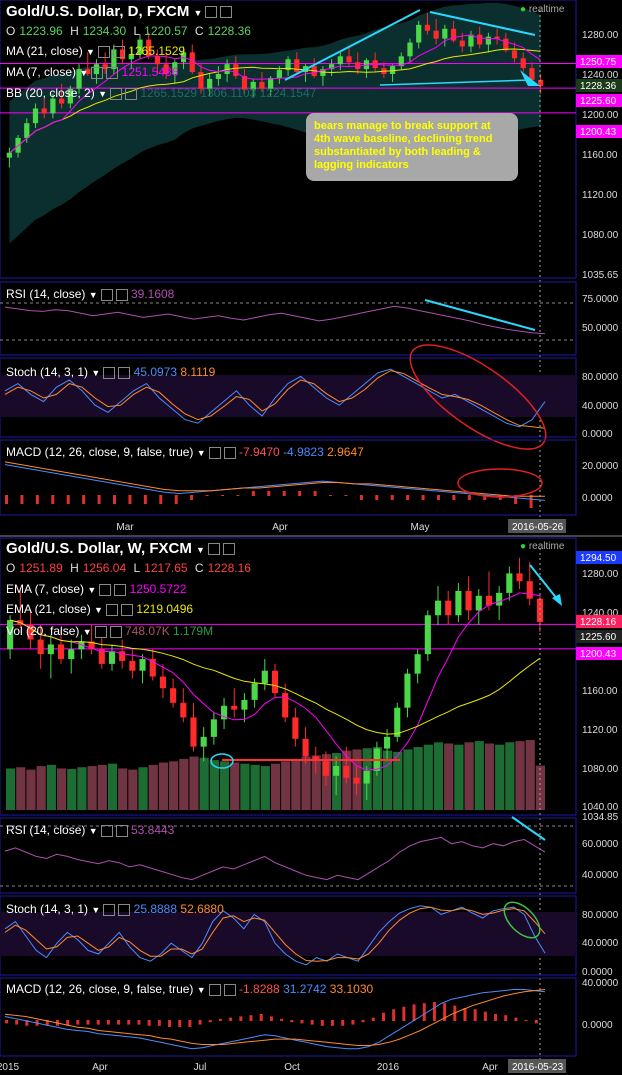 The width and height of the screenshot is (622, 1075). What do you see at coordinates (119, 11) in the screenshot?
I see `top-chart-title: Gold/U.S. Dollar, D, FXCM ▼` at bounding box center [119, 11].